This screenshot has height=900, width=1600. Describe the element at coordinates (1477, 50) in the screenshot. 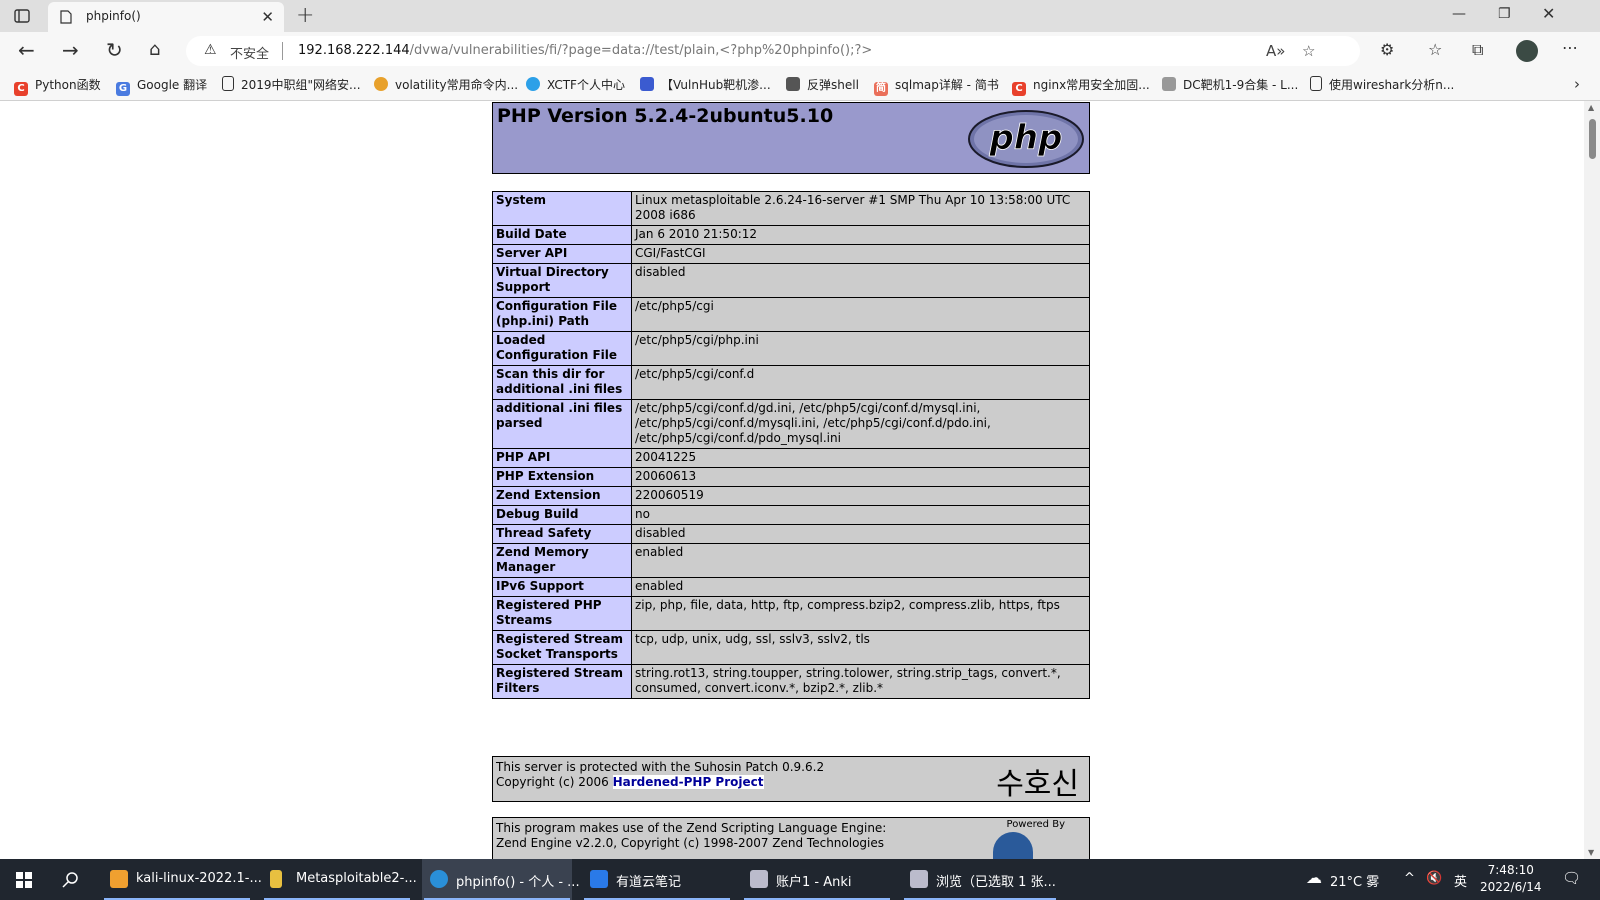

I see `collections-icon: ⧉` at that location.